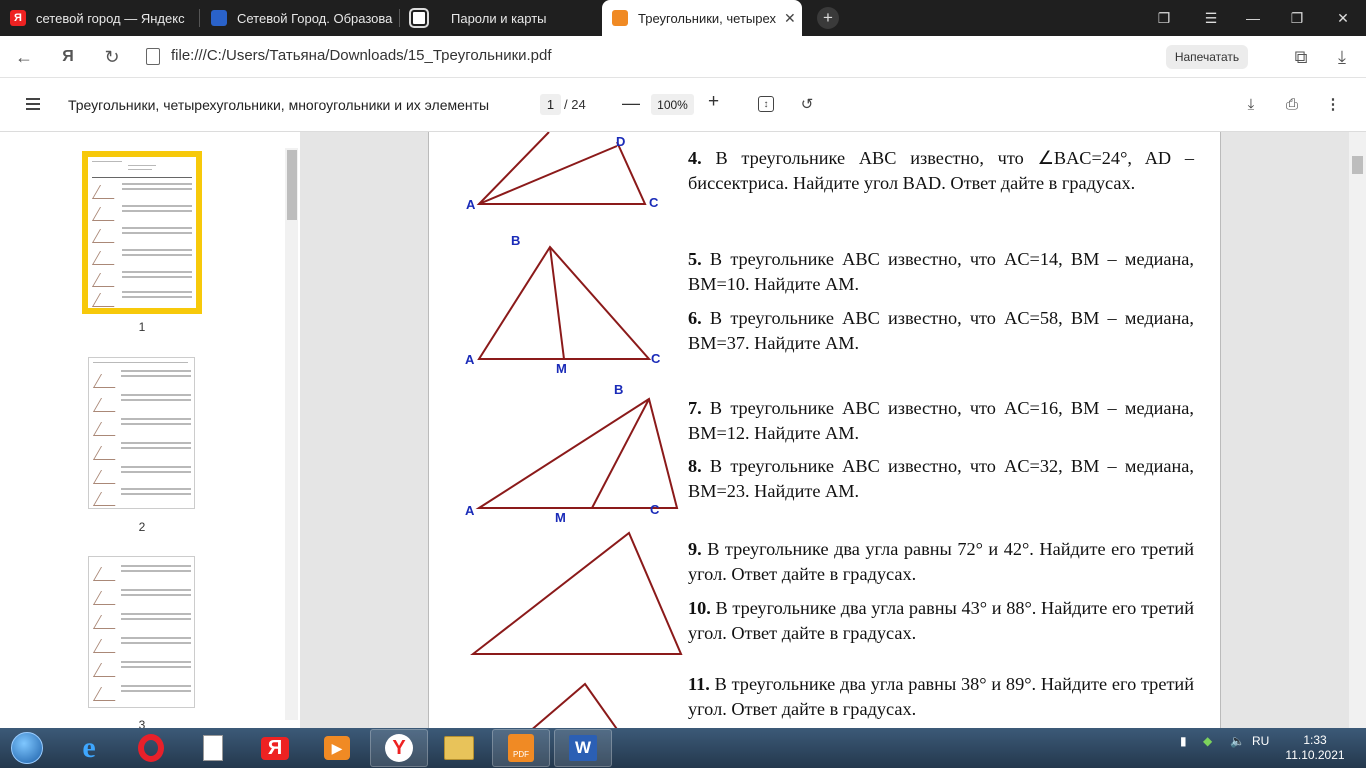  What do you see at coordinates (33, 104) in the screenshot?
I see `sidebar-toggle-icon` at bounding box center [33, 104].